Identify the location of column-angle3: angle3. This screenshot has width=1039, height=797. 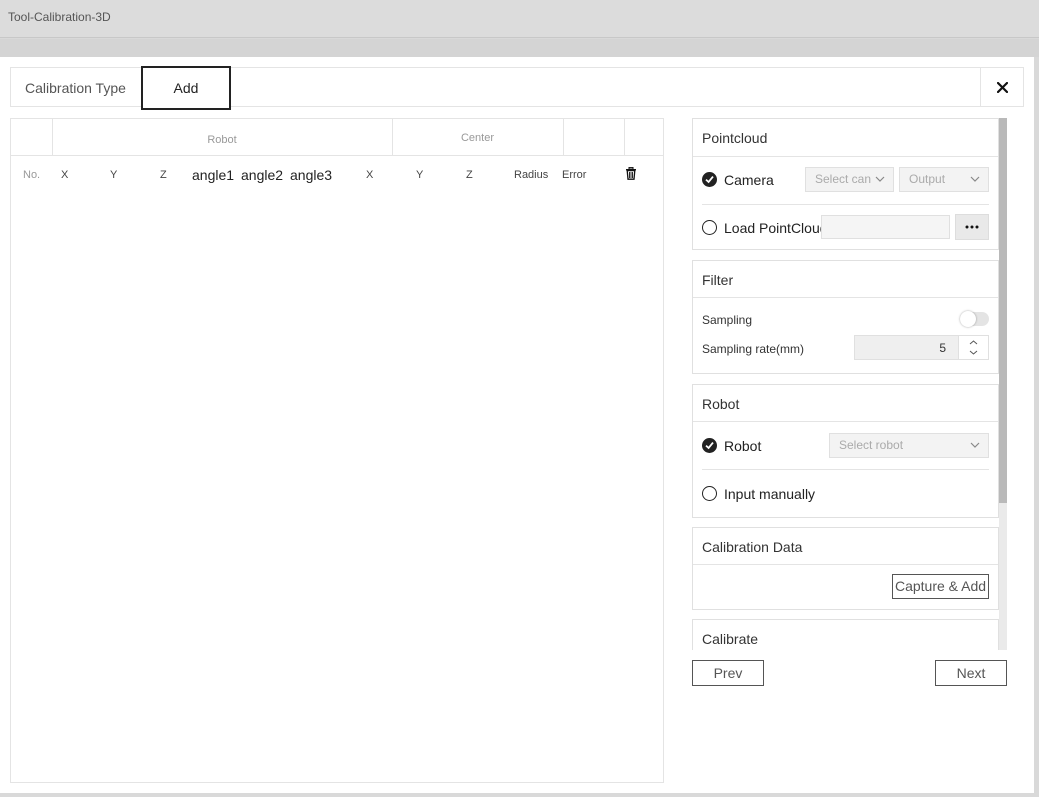
(311, 175).